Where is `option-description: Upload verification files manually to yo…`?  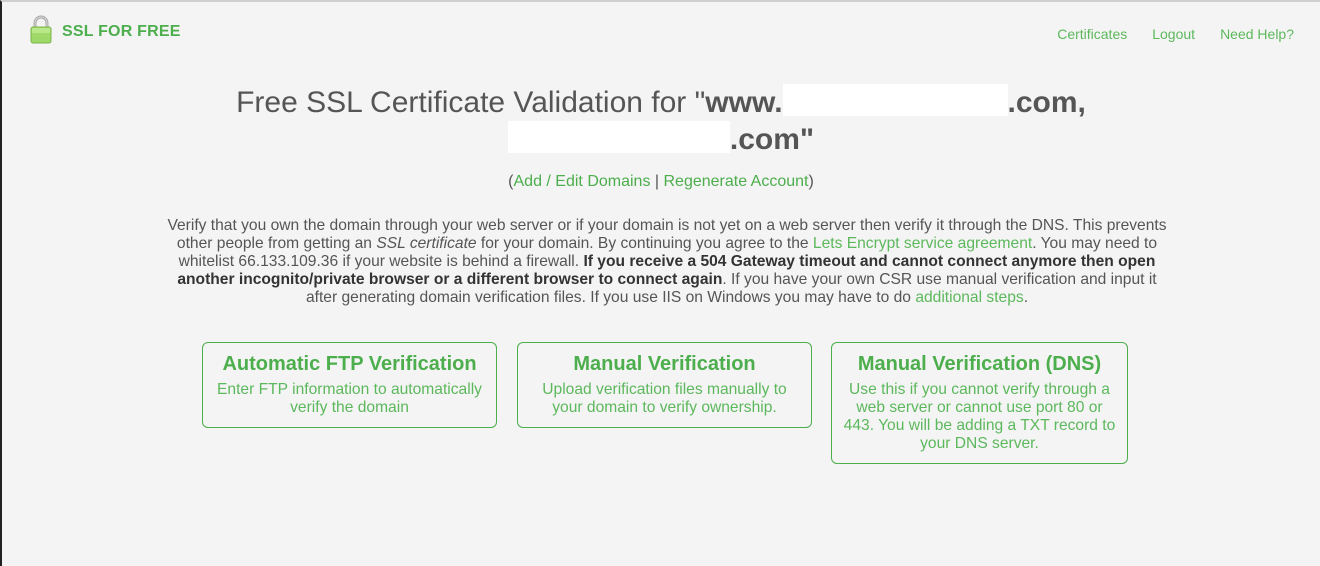 option-description: Upload verification files manually to yo… is located at coordinates (664, 398).